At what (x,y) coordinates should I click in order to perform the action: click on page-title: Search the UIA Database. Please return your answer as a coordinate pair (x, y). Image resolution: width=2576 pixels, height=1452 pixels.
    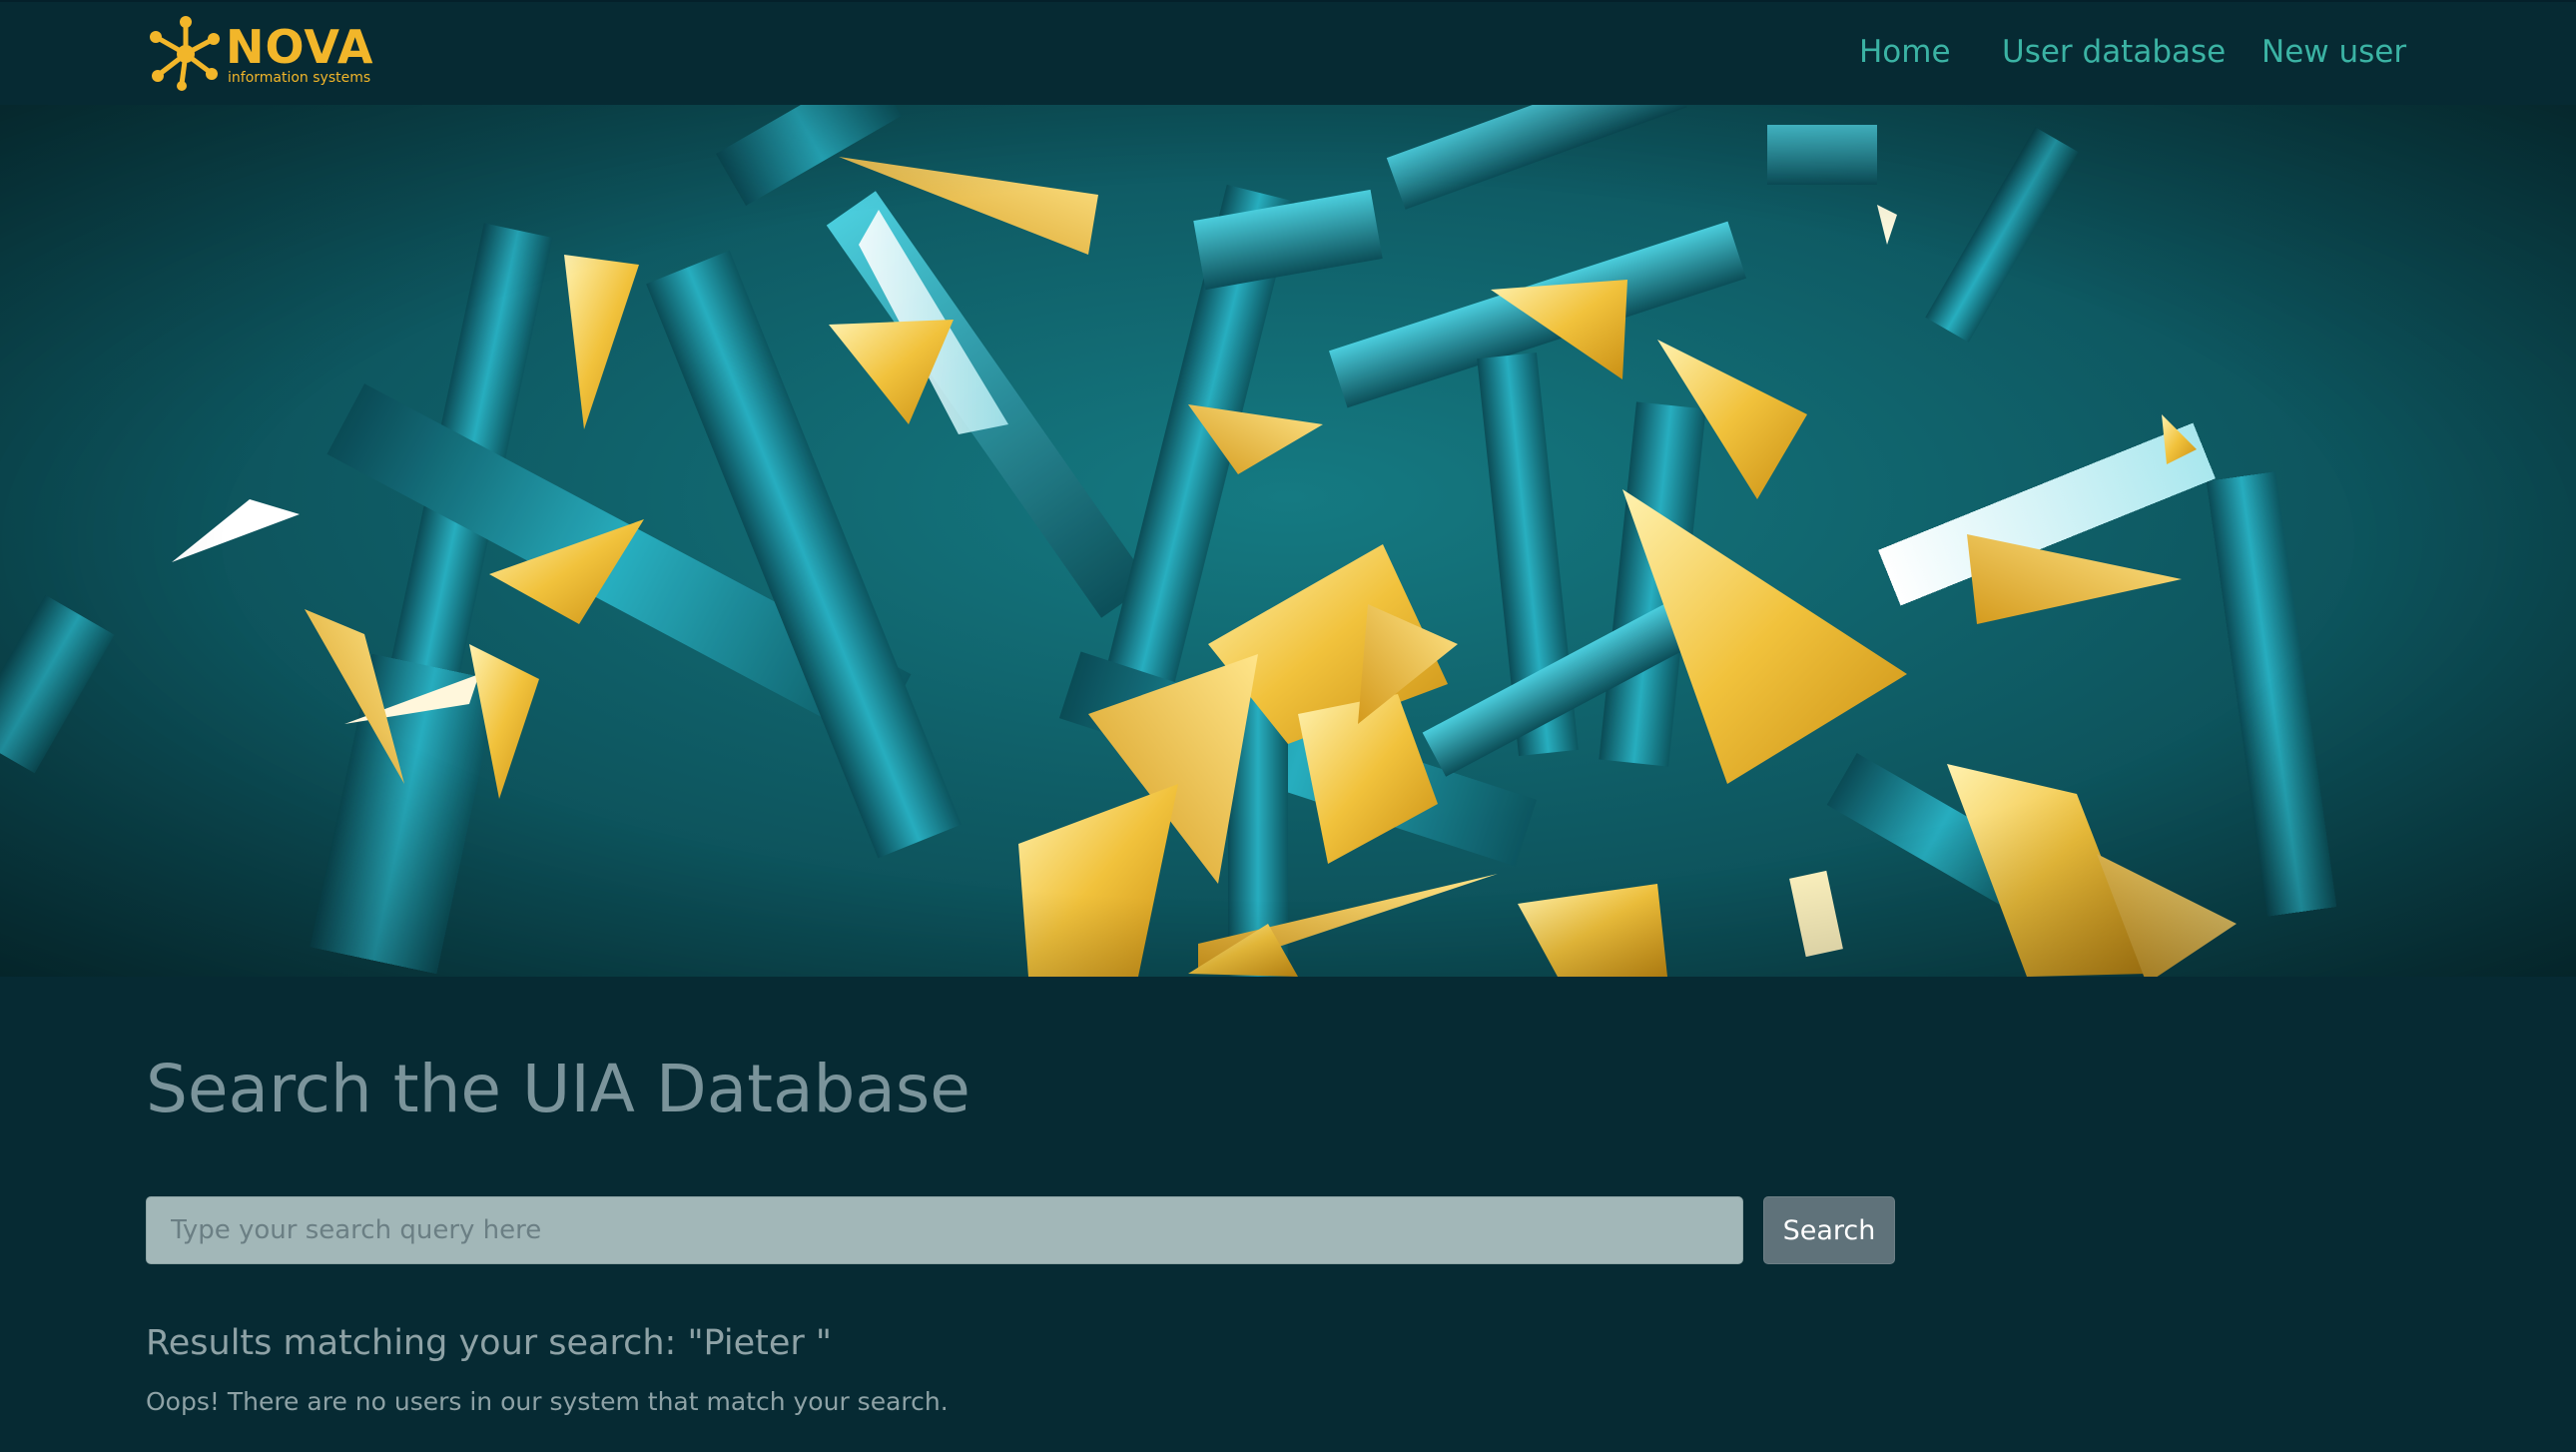
    Looking at the image, I should click on (558, 1089).